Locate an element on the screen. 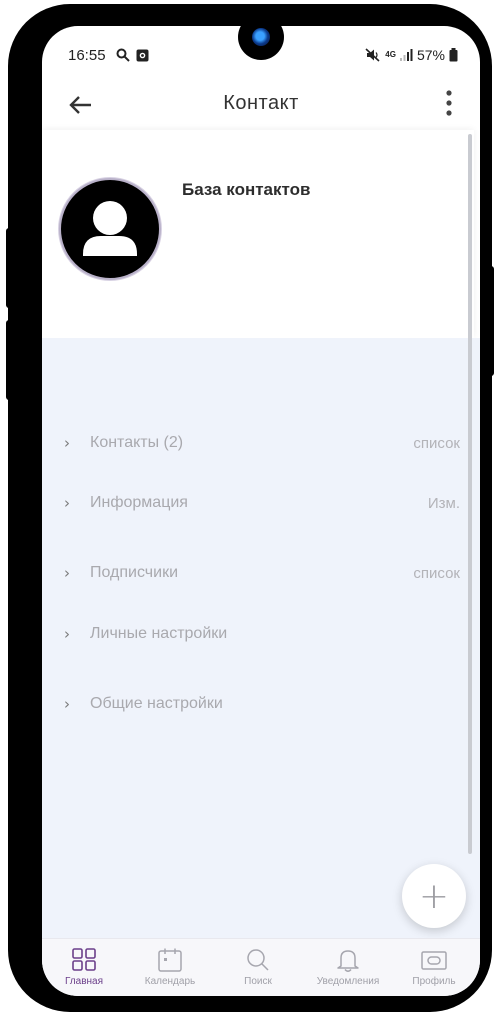 This screenshot has width=500, height=1016. side-button-left-top is located at coordinates (9, 268).